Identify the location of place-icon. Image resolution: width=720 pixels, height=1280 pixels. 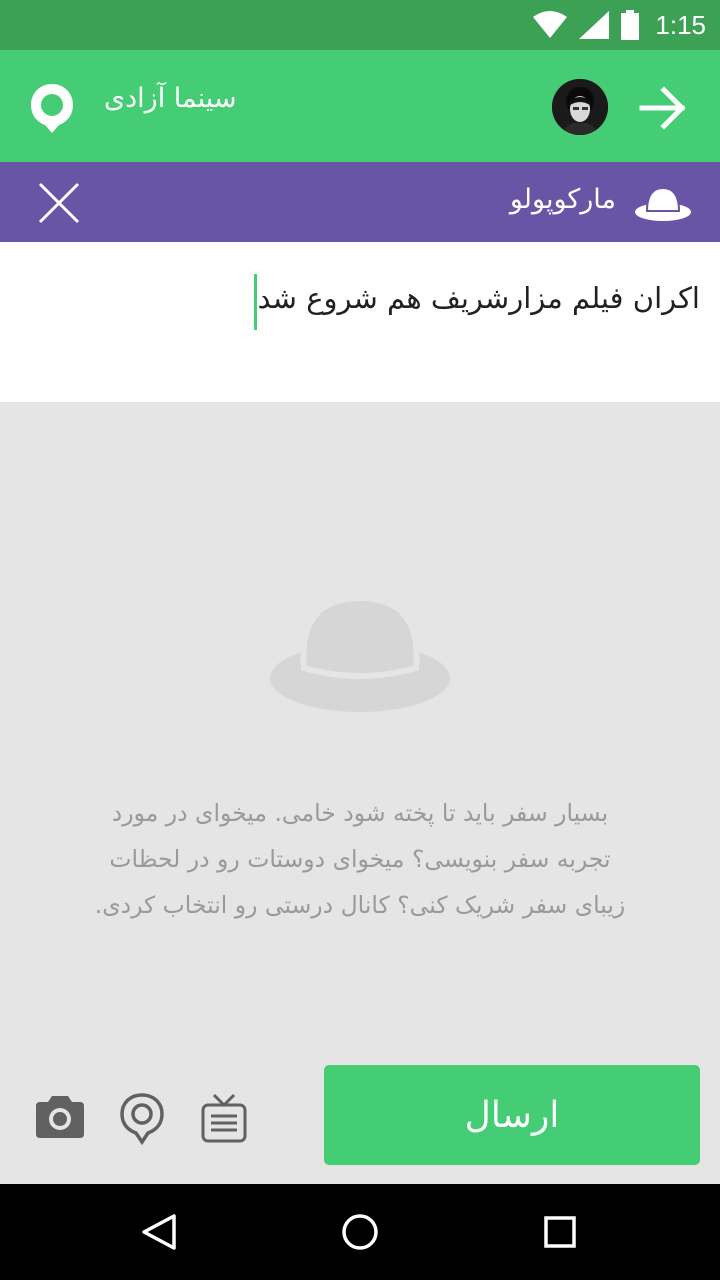
(142, 1119).